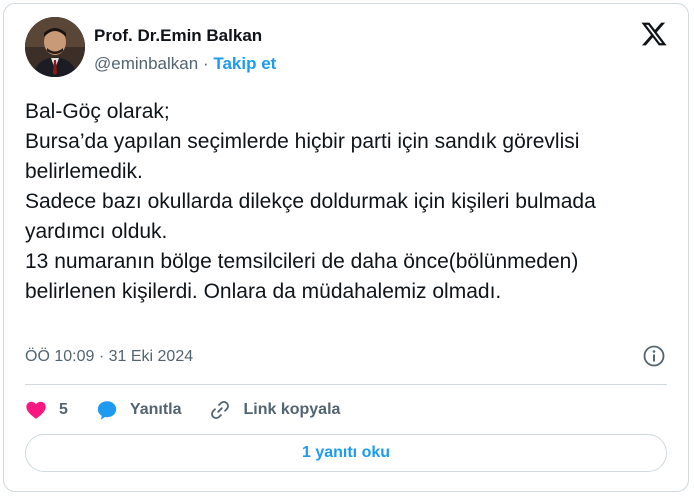  Describe the element at coordinates (155, 409) in the screenshot. I see `reply-label: Yanıtla` at that location.